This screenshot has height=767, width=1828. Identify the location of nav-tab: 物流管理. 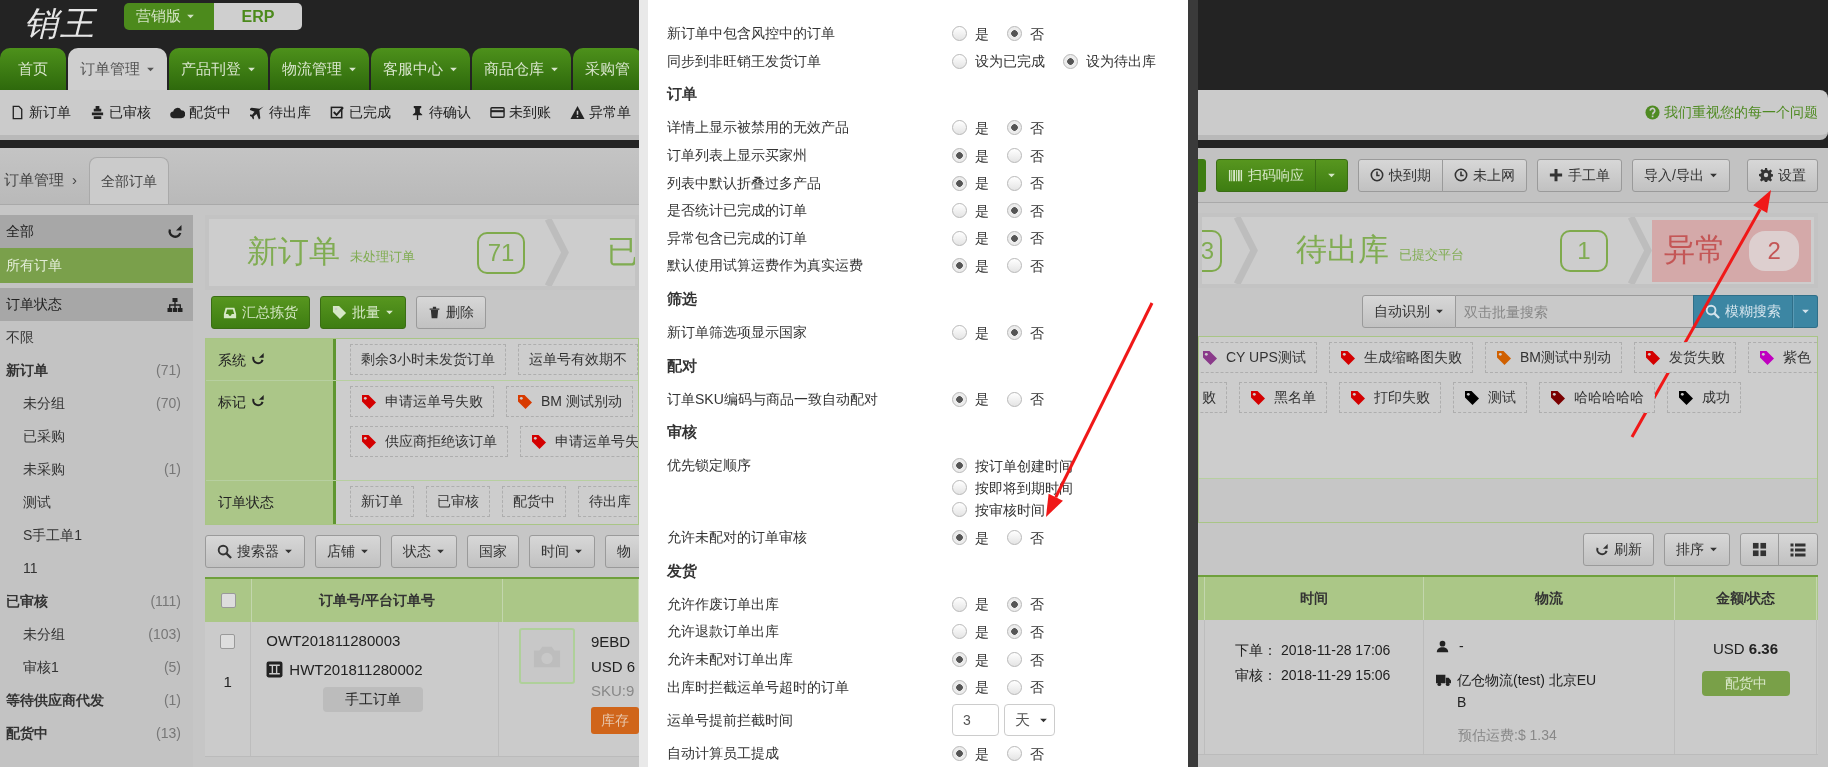
(319, 69).